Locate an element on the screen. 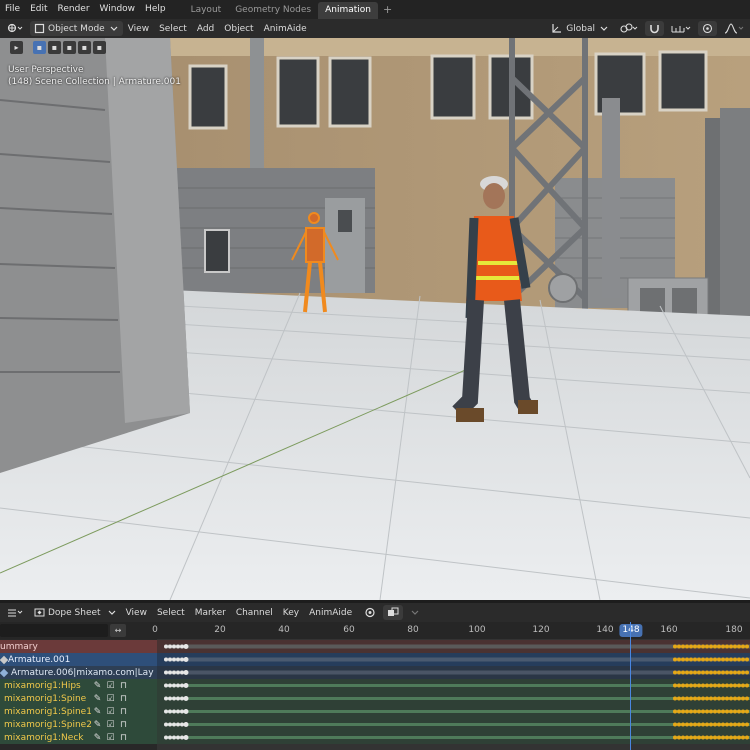  channel-bone-neck: mixamorig1:Neck ✎ ☑ ⊓ is located at coordinates (78, 737).